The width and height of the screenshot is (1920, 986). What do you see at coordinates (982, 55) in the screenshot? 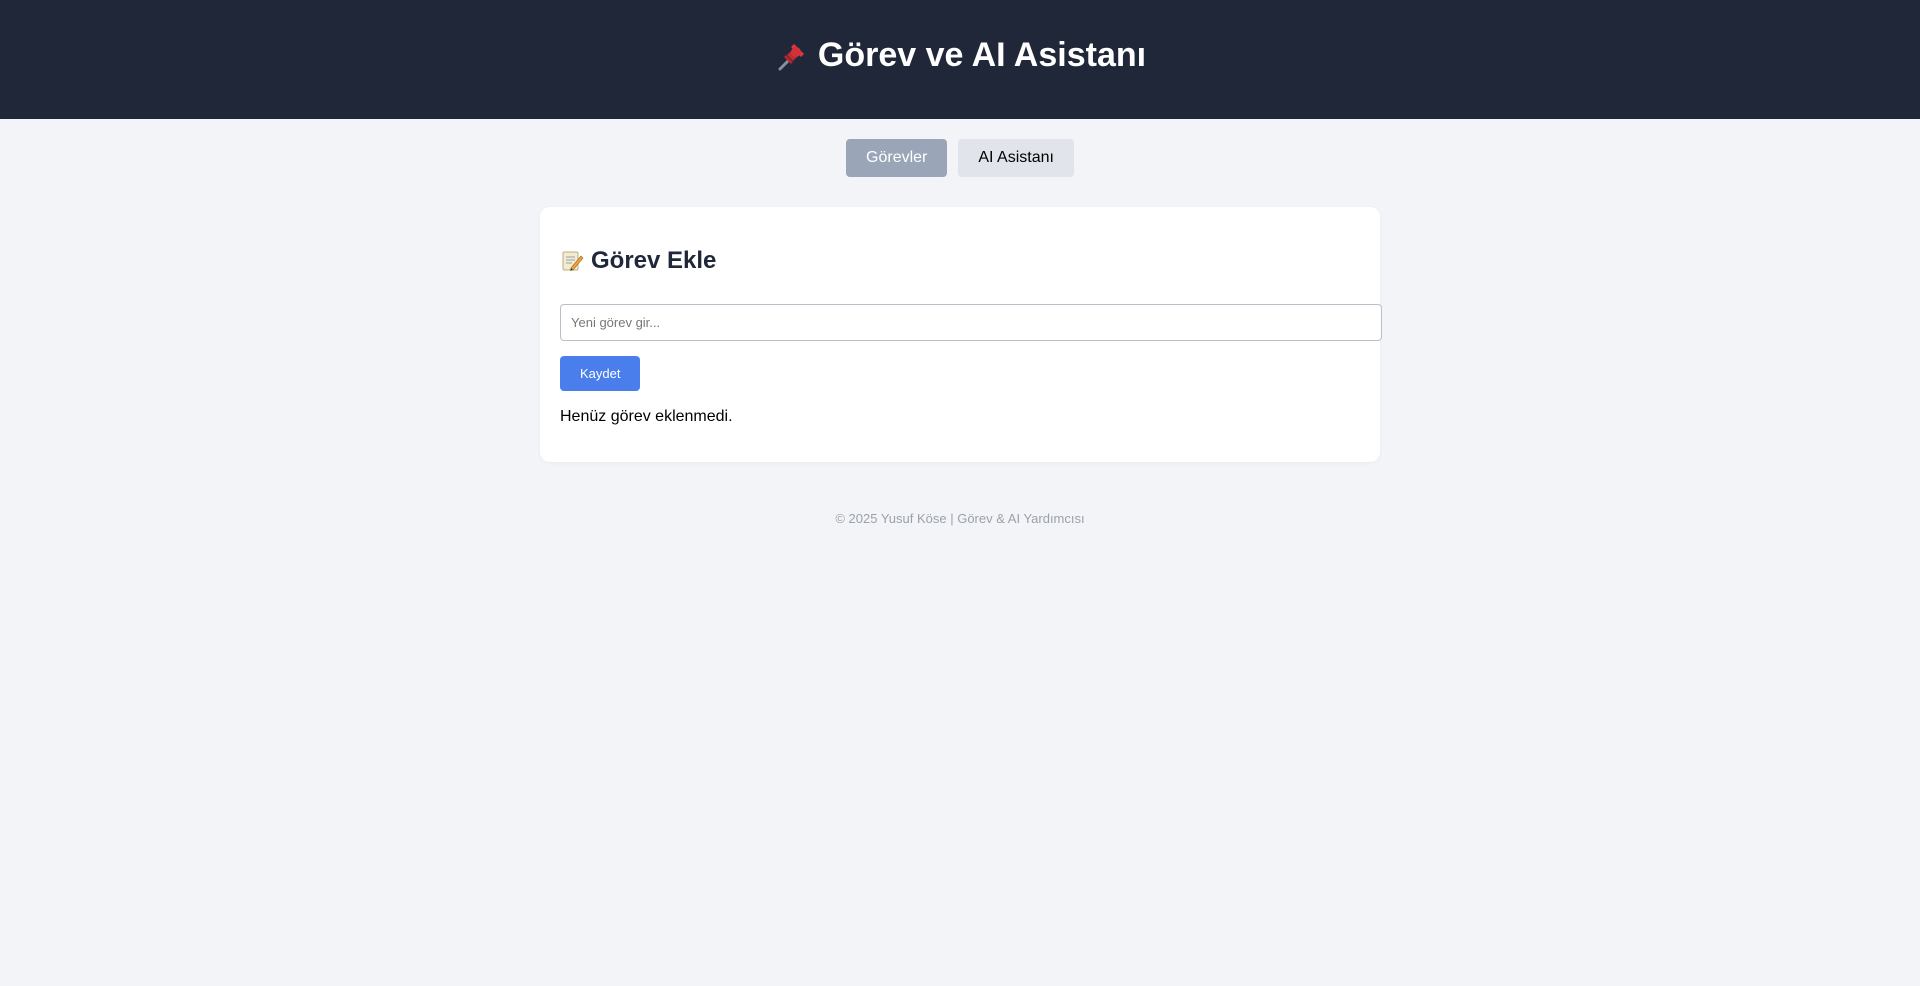
I see `app-title-text: Görev ve AI Asistanı` at bounding box center [982, 55].